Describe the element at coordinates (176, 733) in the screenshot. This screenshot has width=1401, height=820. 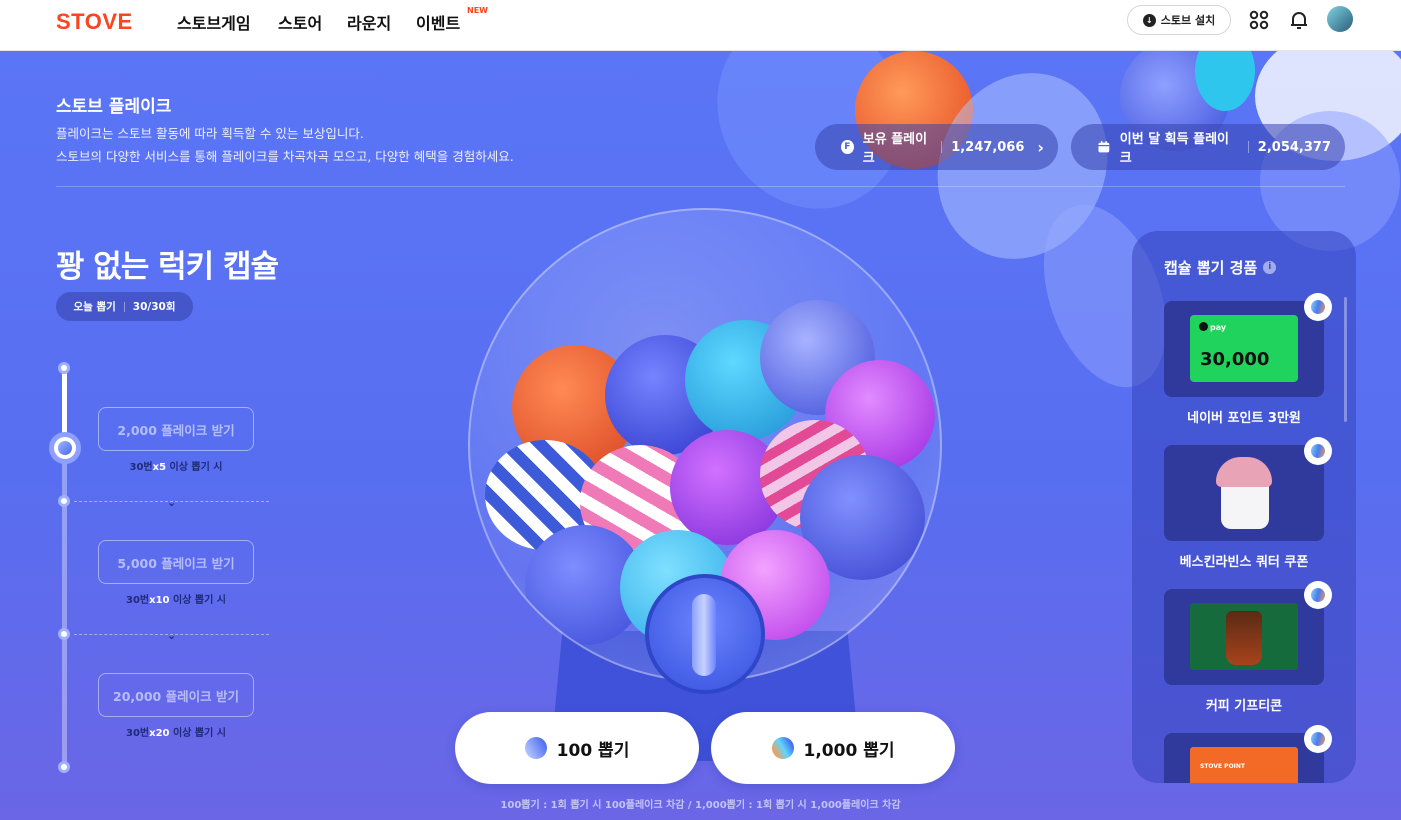
I see `milestone-condition: 30번x20 이상 뽑기 시` at that location.